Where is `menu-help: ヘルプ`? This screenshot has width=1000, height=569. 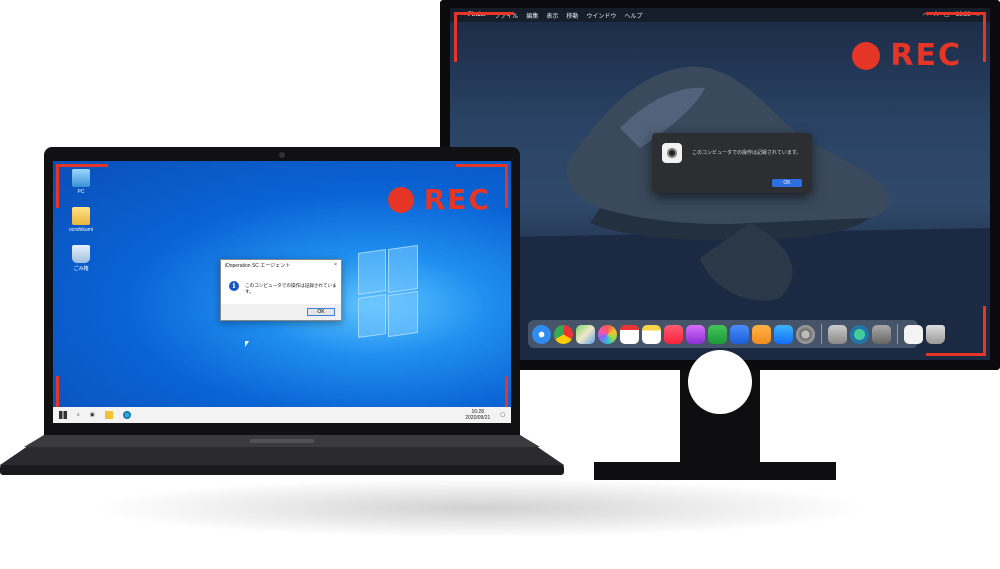
menu-help: ヘルプ is located at coordinates (633, 15).